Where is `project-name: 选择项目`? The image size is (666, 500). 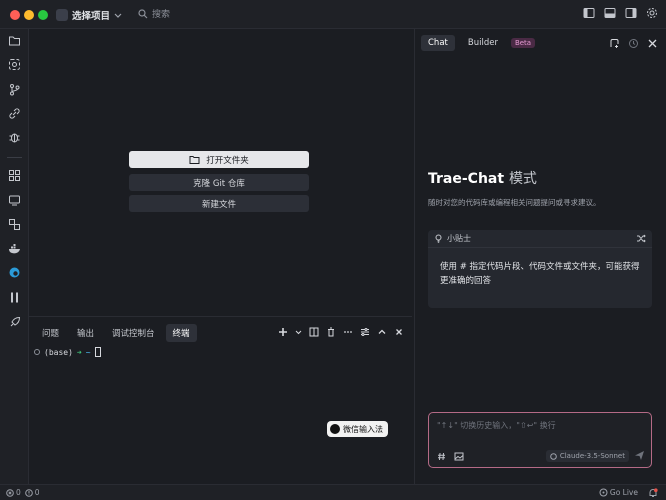 project-name: 选择项目 is located at coordinates (91, 16).